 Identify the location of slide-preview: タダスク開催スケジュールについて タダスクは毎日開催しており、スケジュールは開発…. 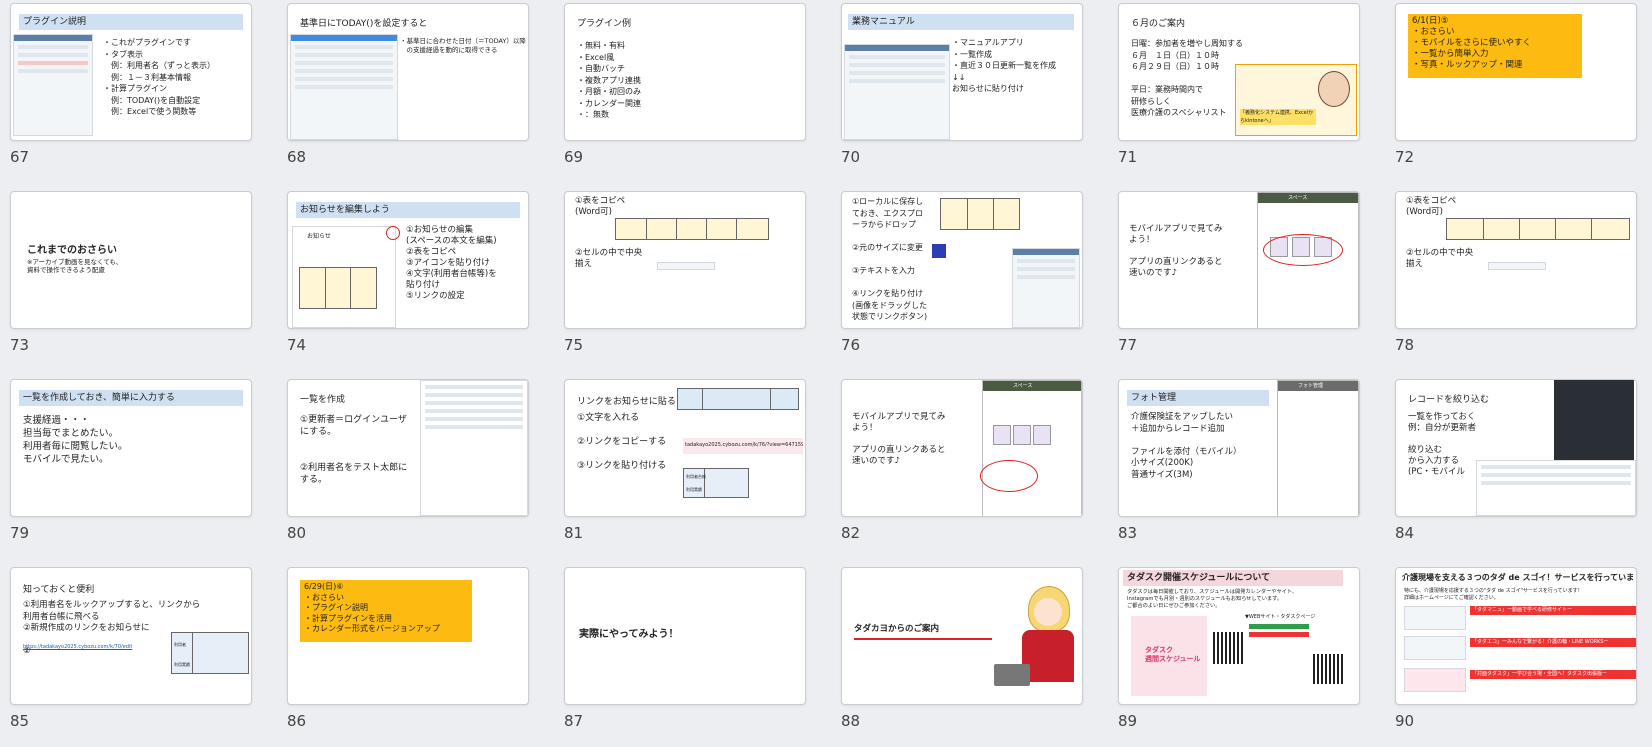
(1239, 636).